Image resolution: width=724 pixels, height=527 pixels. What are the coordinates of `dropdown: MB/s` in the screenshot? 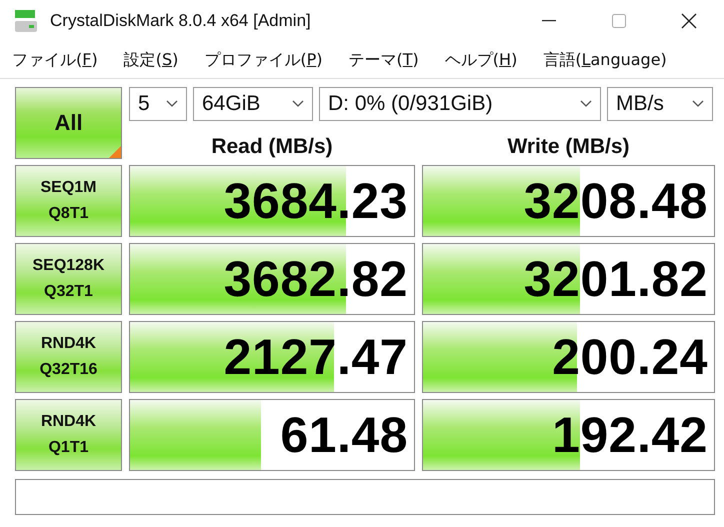 It's located at (660, 104).